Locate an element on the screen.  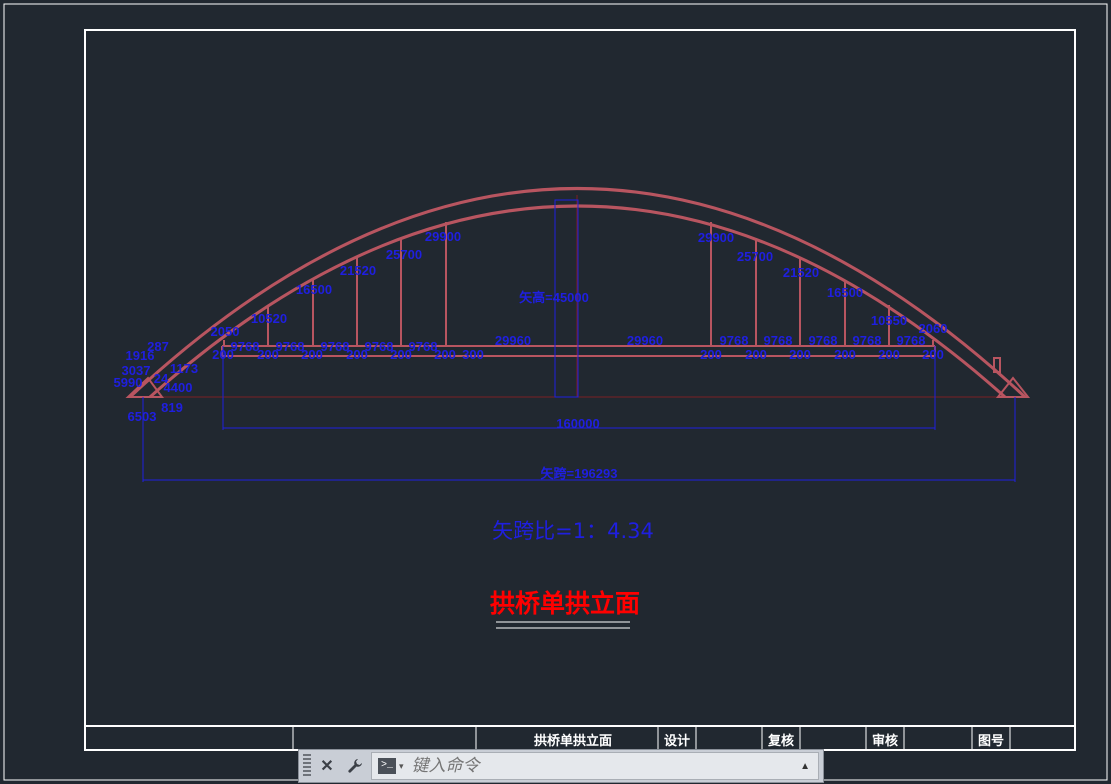
title-block: 拱桥单拱立面 设计 复核 审核 图号 is located at coordinates (580, 737).